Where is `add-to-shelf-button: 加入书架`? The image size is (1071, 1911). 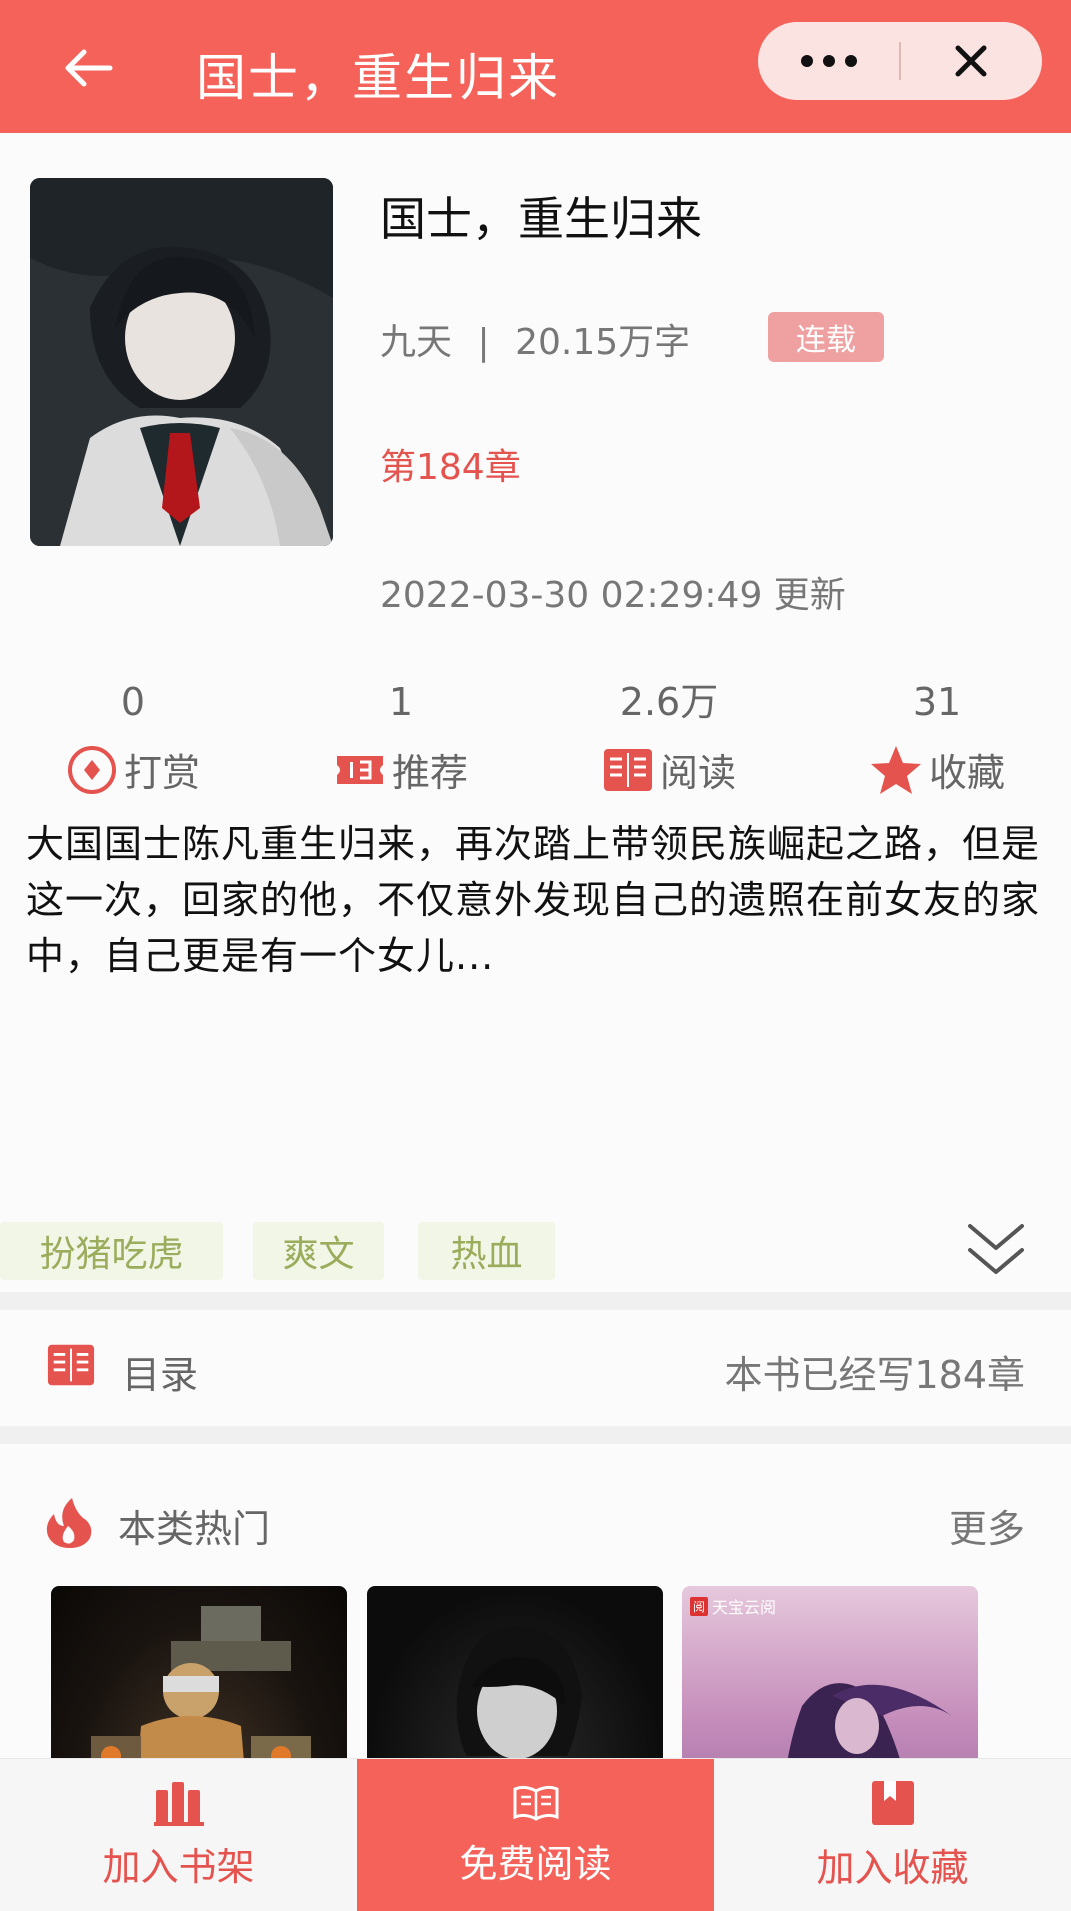 add-to-shelf-button: 加入书架 is located at coordinates (178, 1835).